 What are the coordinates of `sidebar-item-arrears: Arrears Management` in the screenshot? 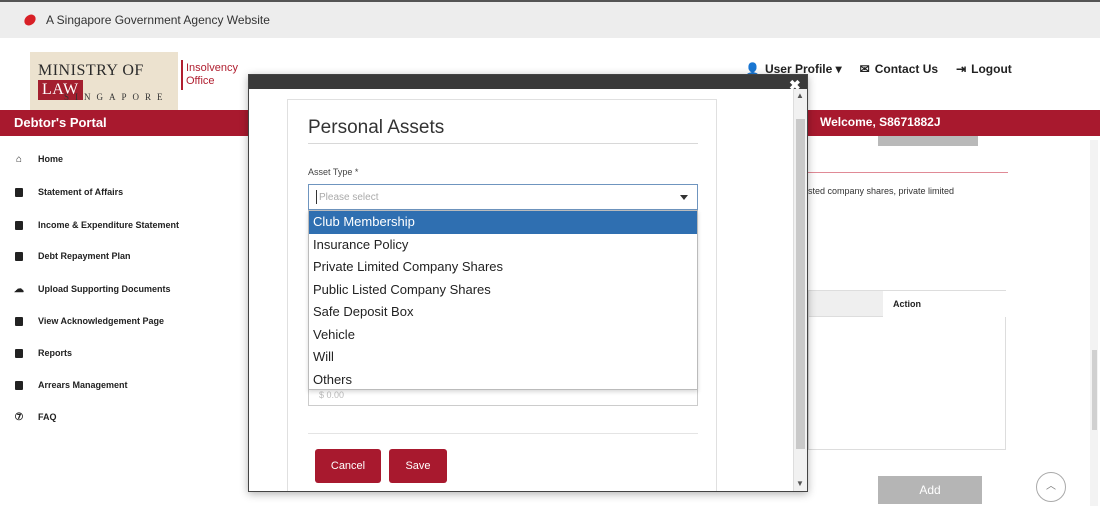 It's located at (71, 385).